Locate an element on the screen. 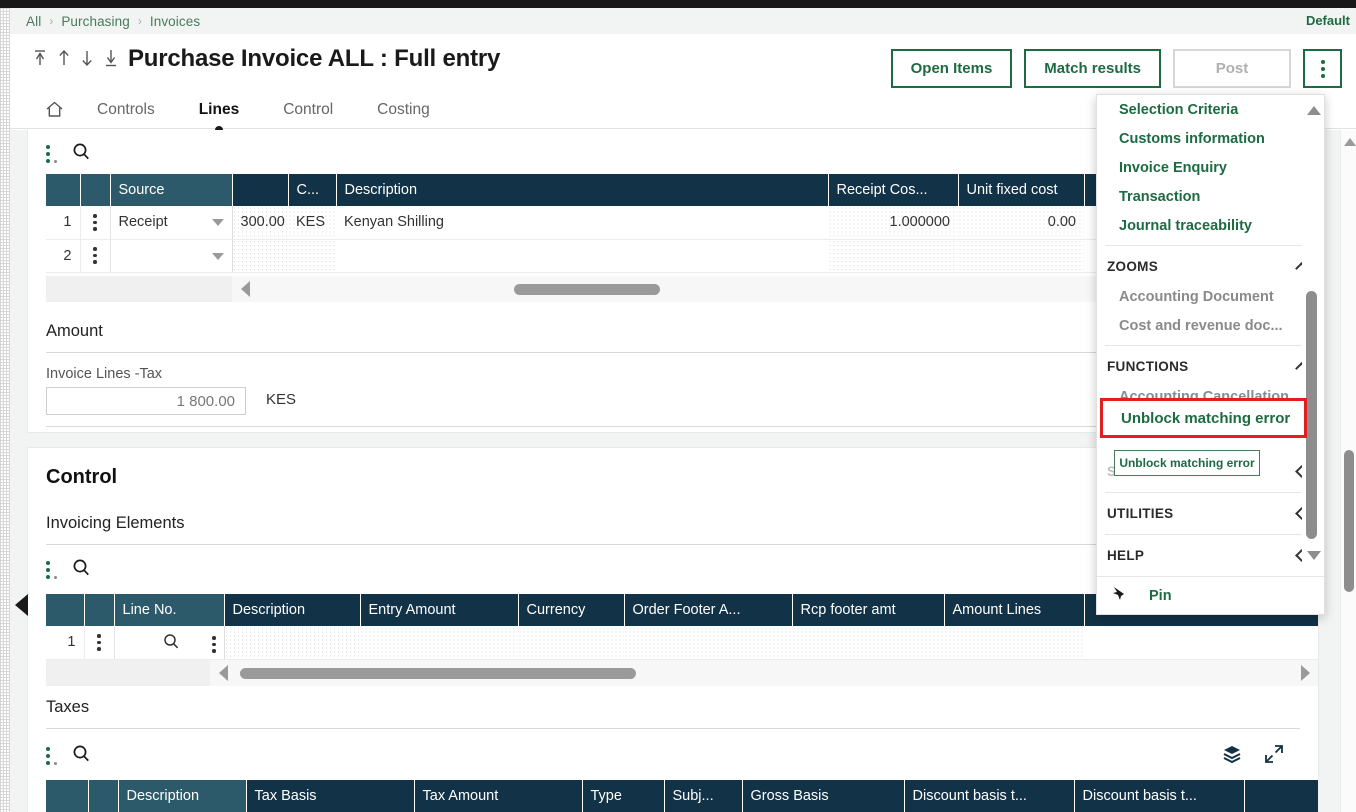 The height and width of the screenshot is (812, 1356). col-tax-basis: Tax Basis is located at coordinates (330, 796).